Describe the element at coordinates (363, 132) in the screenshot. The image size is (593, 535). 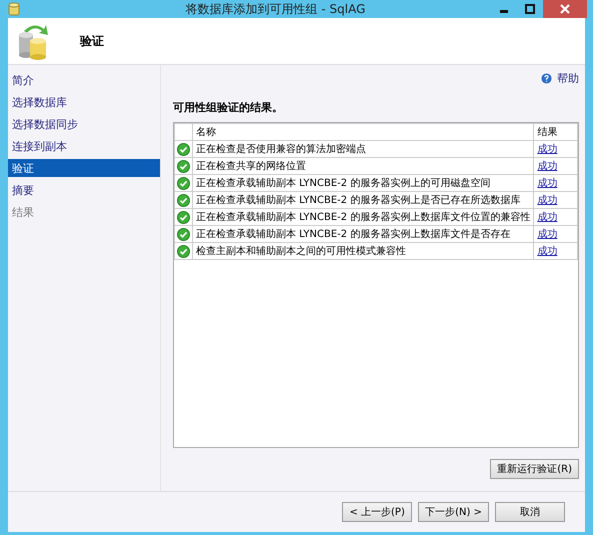
I see `column-header: 名称` at that location.